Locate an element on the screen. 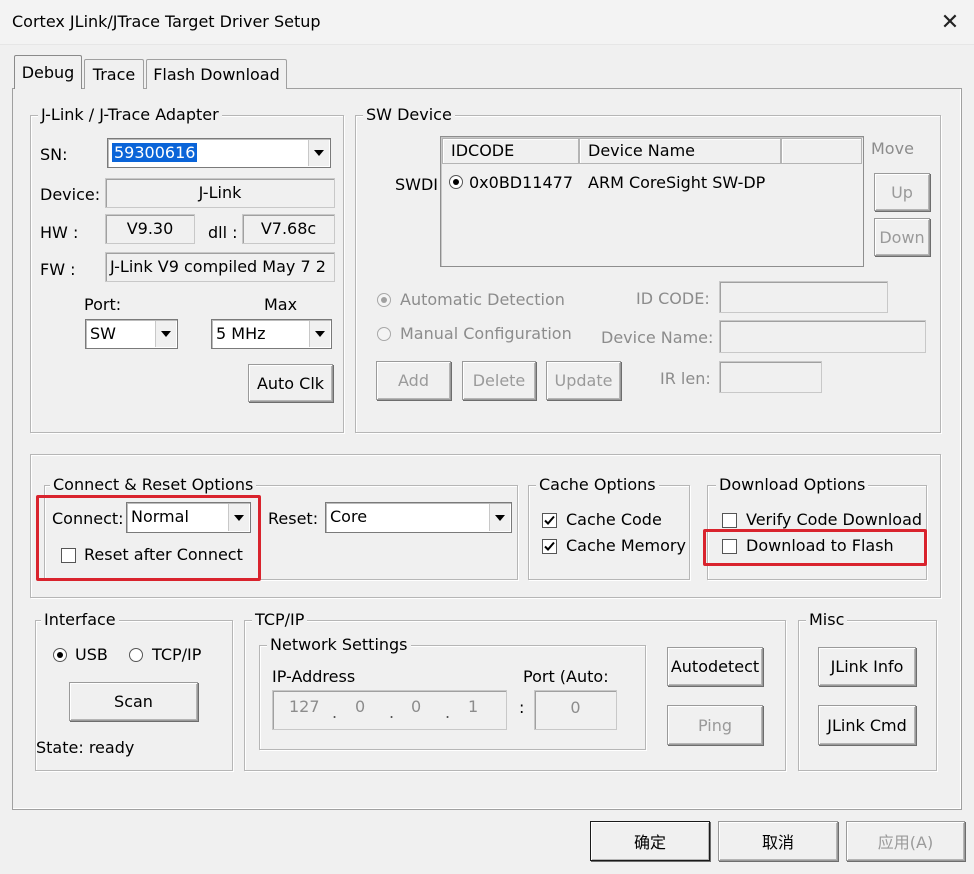 The width and height of the screenshot is (974, 874). tab-flash-download: Flash Download is located at coordinates (216, 74).